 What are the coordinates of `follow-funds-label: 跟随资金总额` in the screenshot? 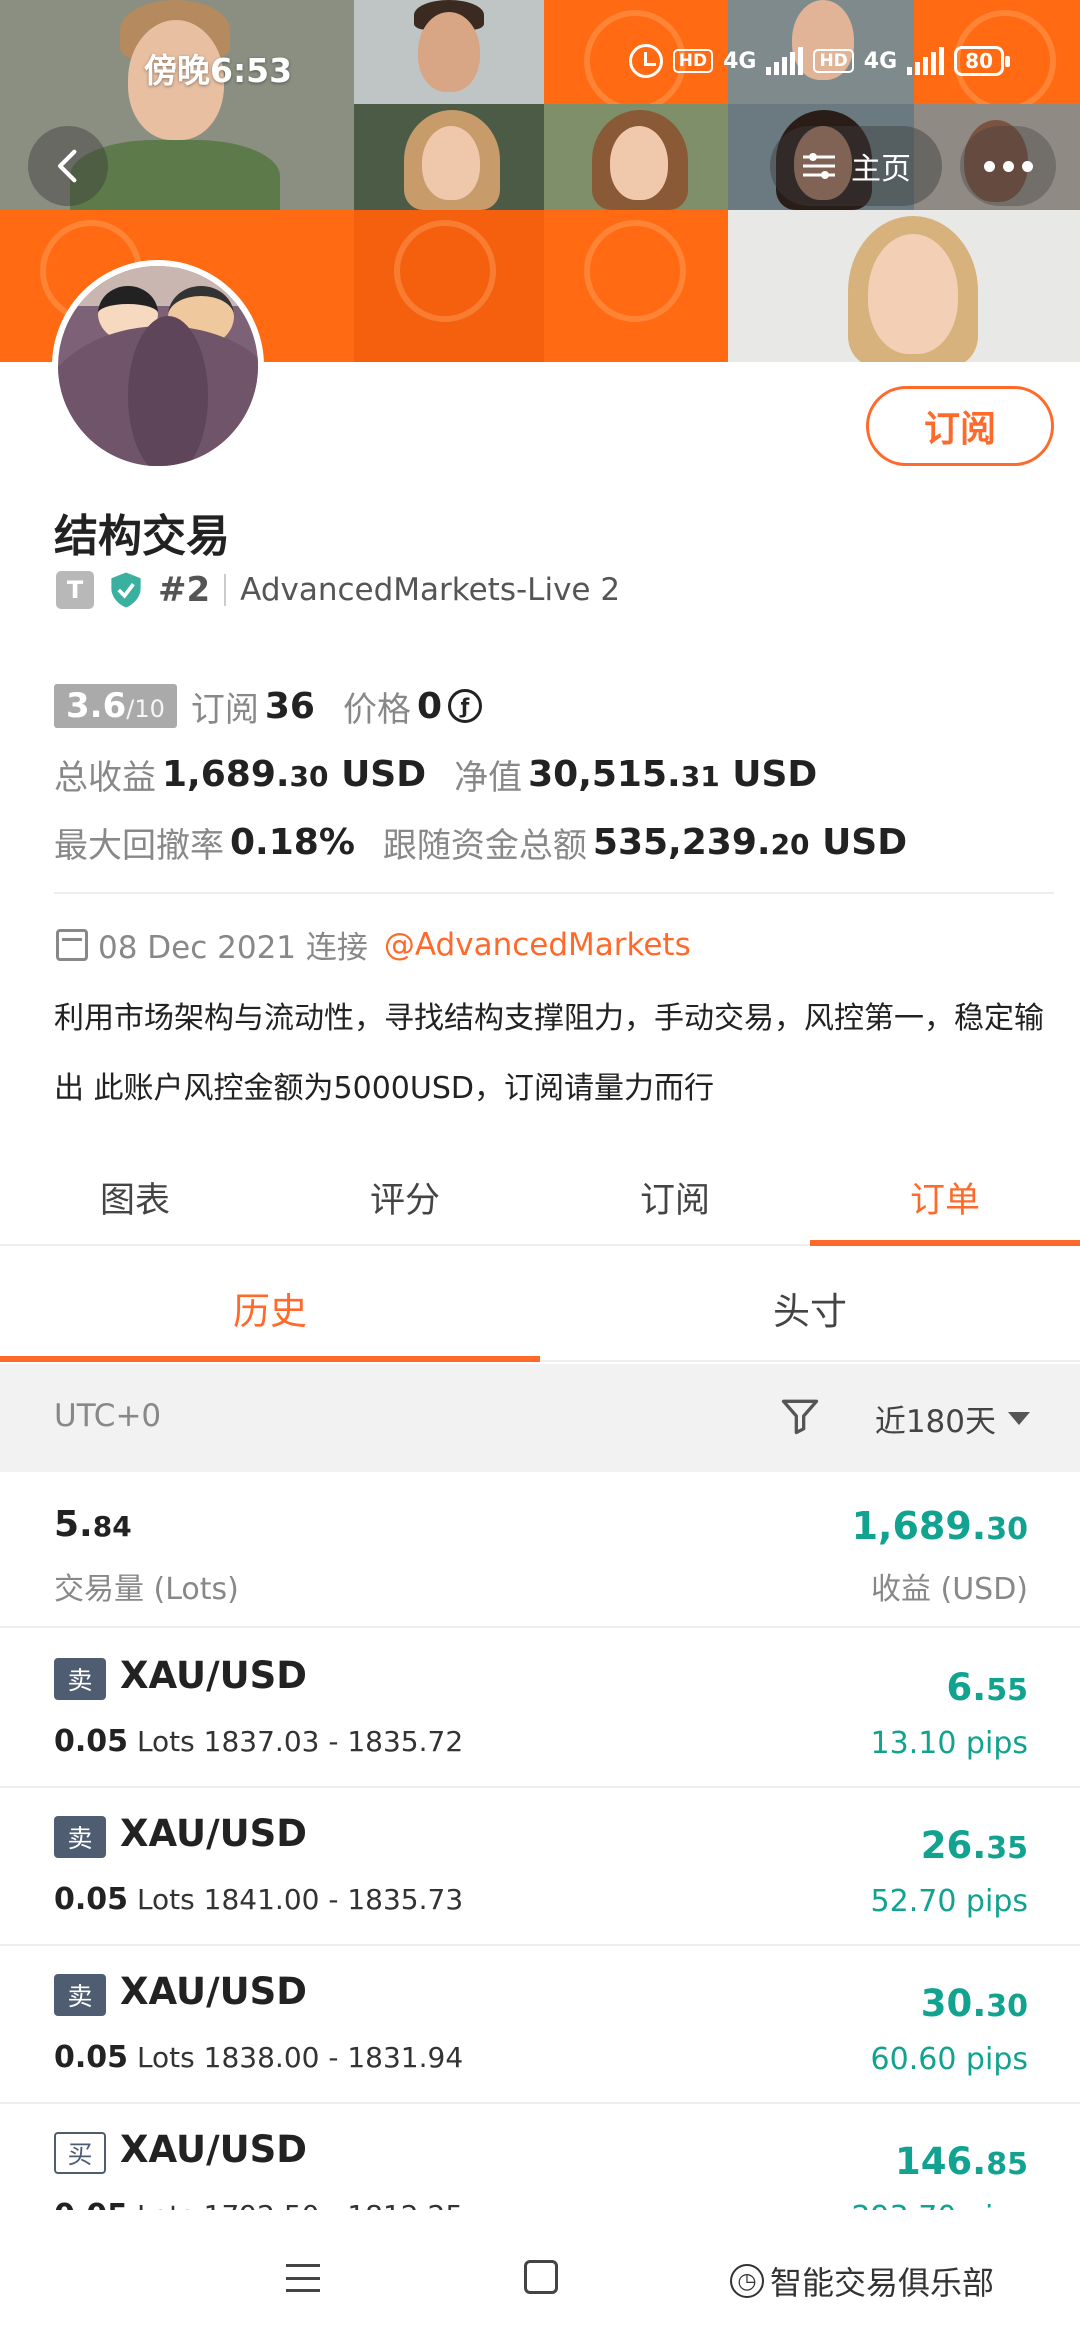 It's located at (484, 845).